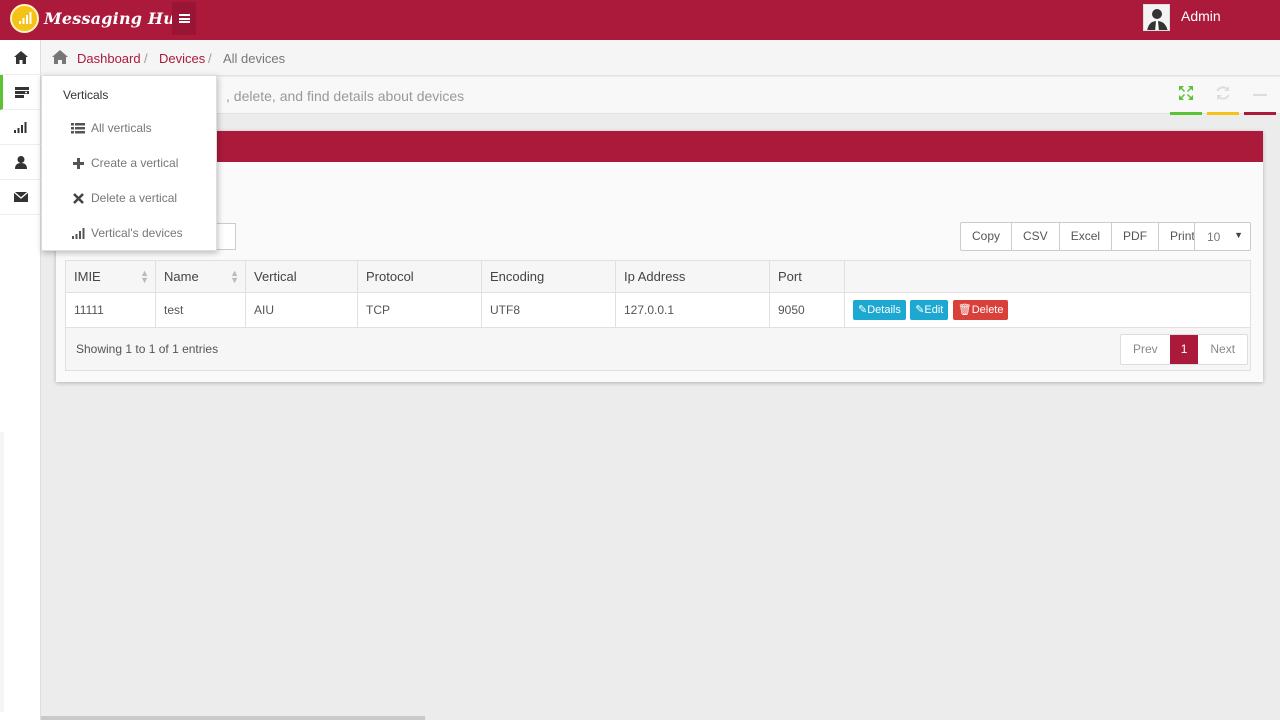  Describe the element at coordinates (110, 310) in the screenshot. I see `cell-imie: 11111` at that location.